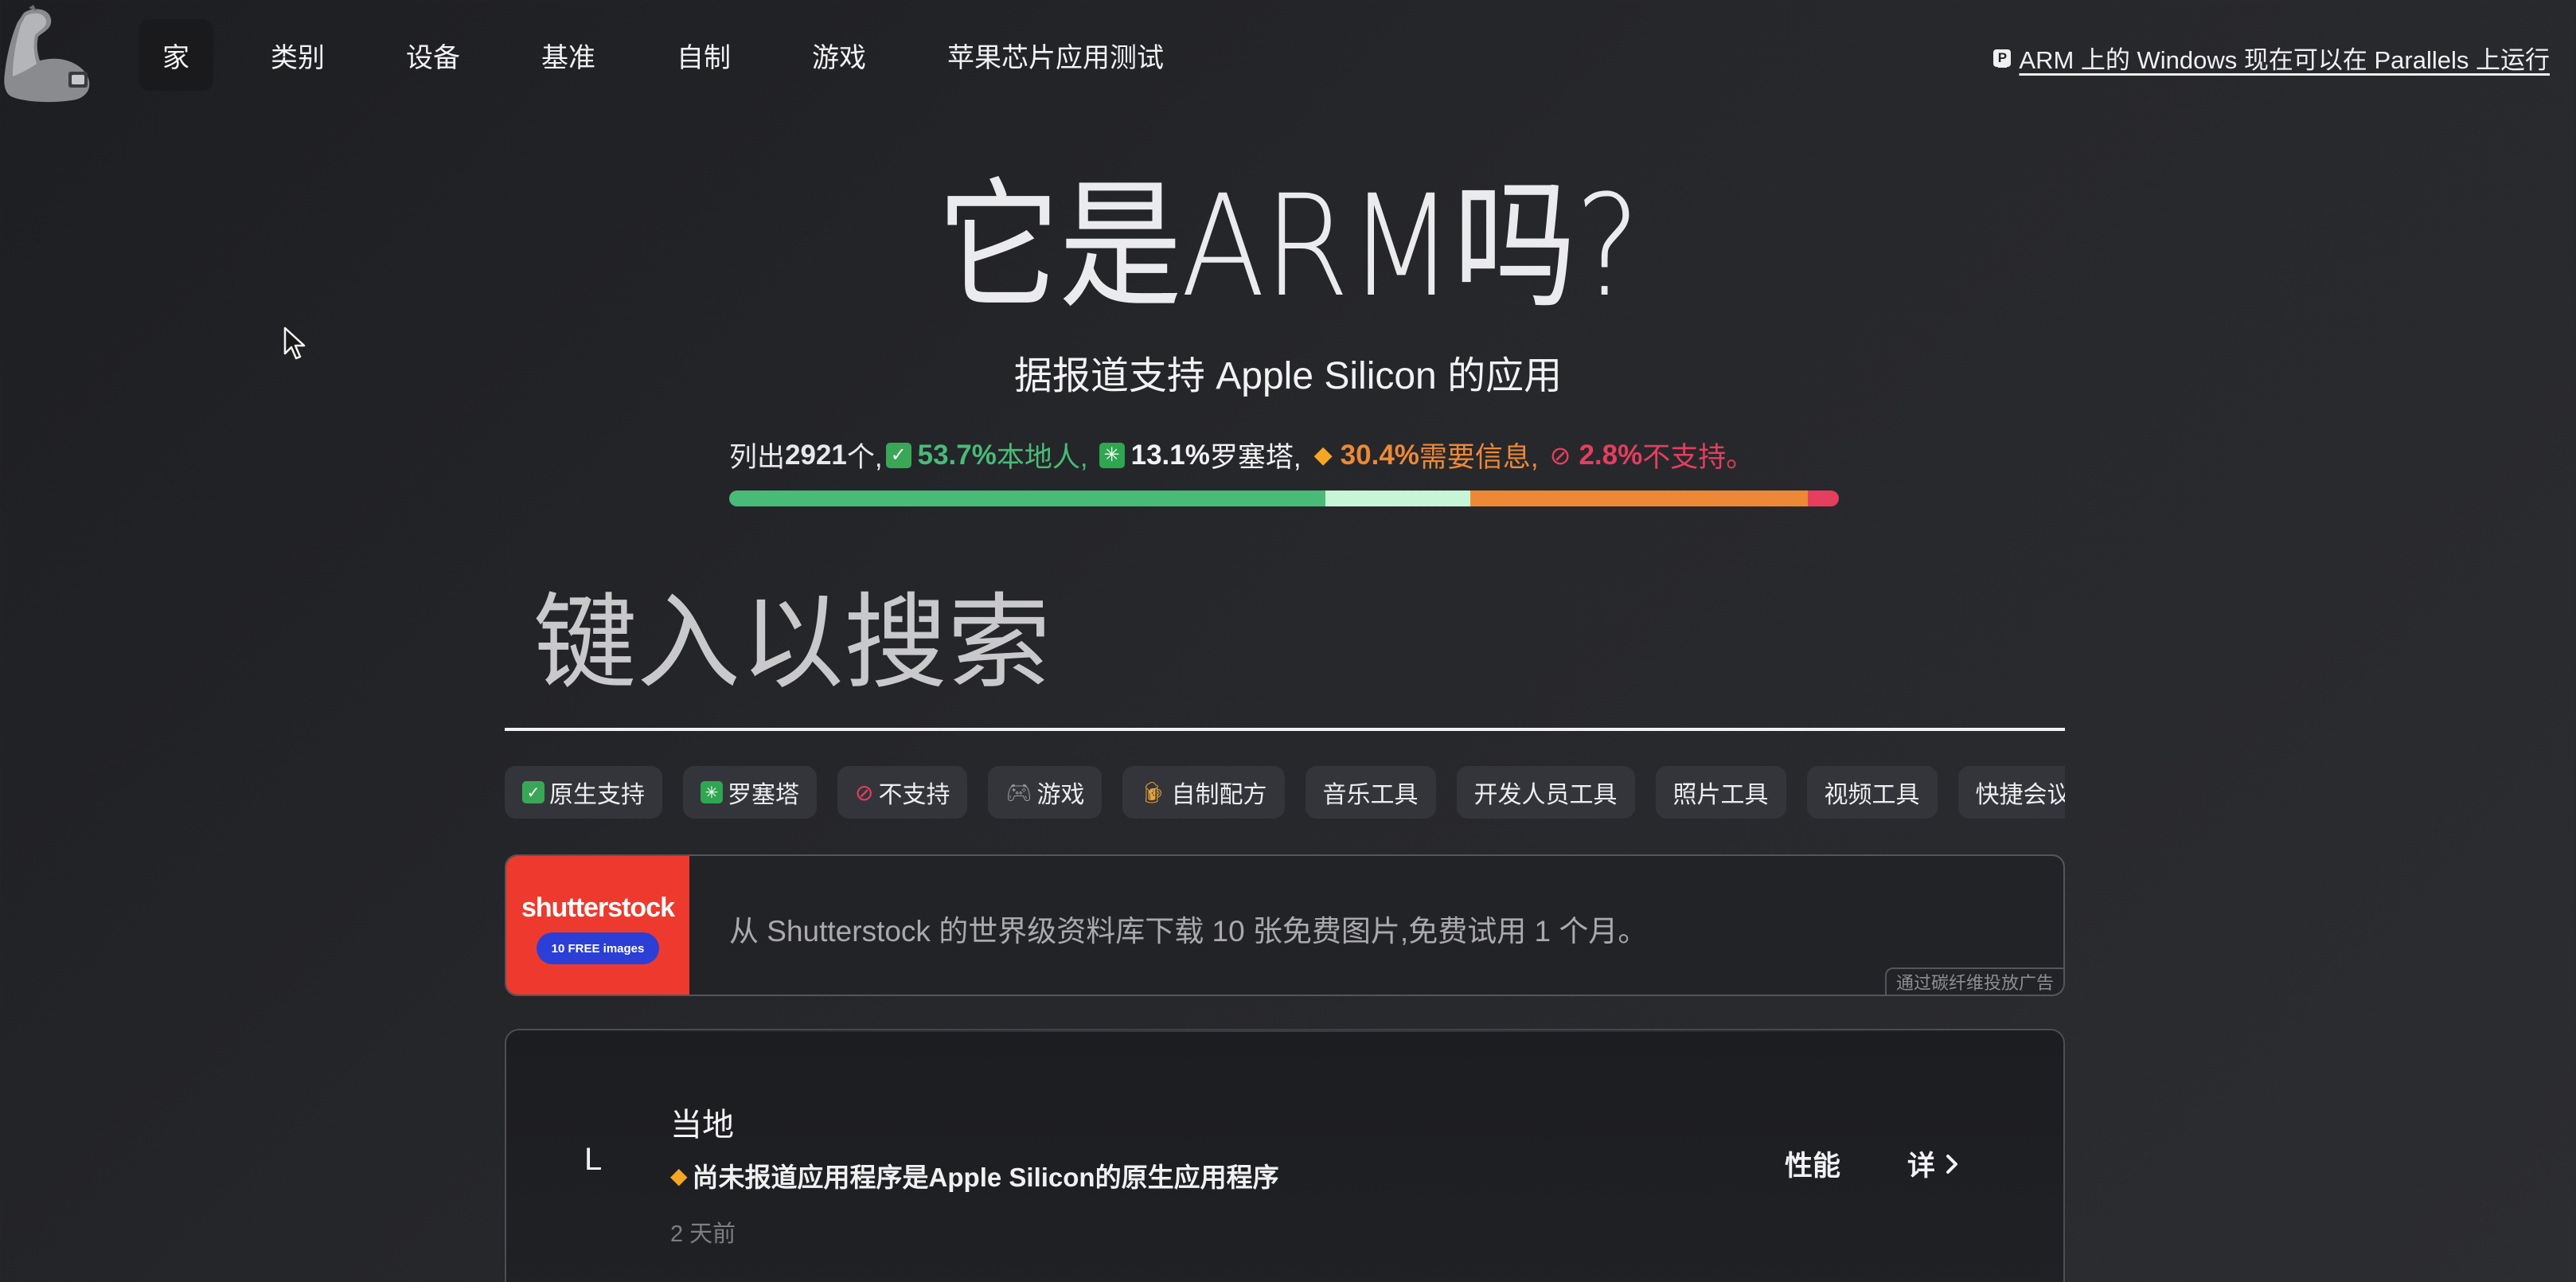 This screenshot has width=2576, height=1282. Describe the element at coordinates (914, 795) in the screenshot. I see `tag-label: 不支持` at that location.